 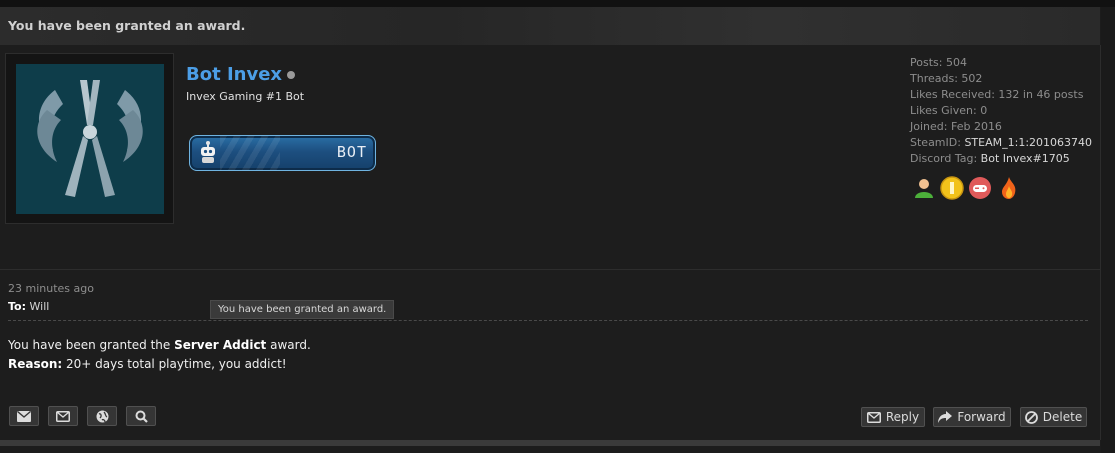 I want to click on dashed-divider, so click(x=548, y=320).